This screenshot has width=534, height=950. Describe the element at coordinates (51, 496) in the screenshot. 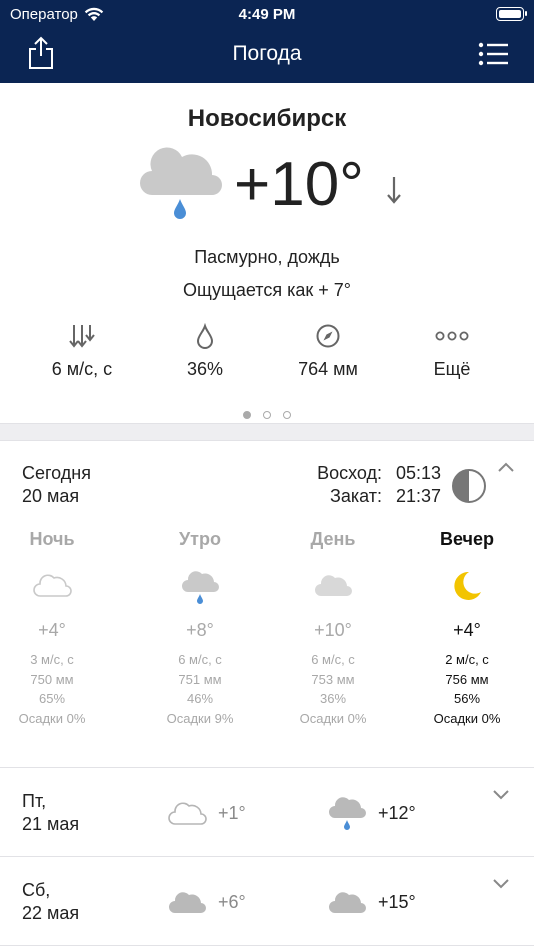

I see `today-date: 20 мая` at that location.